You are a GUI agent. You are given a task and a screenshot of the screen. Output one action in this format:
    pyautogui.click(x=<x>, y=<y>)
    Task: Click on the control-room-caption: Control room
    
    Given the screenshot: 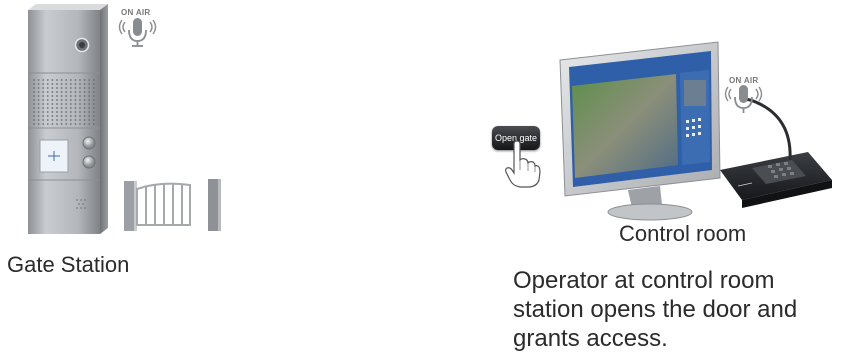 What is the action you would take?
    pyautogui.click(x=683, y=233)
    